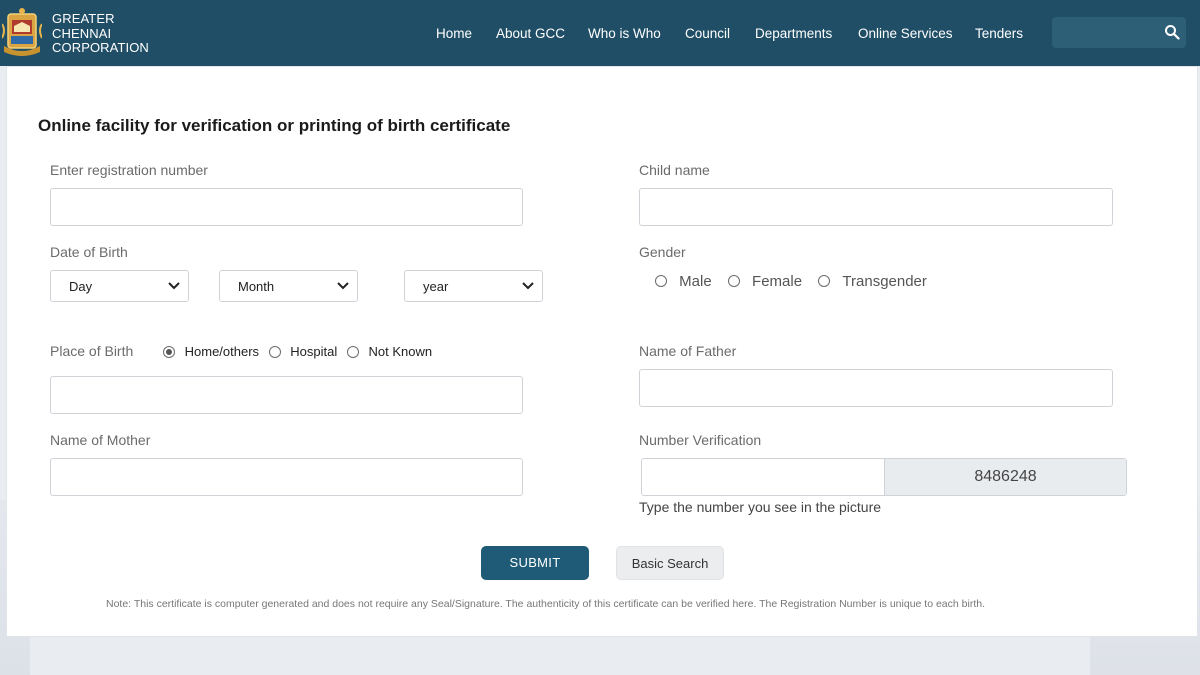 The width and height of the screenshot is (1200, 675). What do you see at coordinates (436, 286) in the screenshot?
I see `year-select-value: year` at bounding box center [436, 286].